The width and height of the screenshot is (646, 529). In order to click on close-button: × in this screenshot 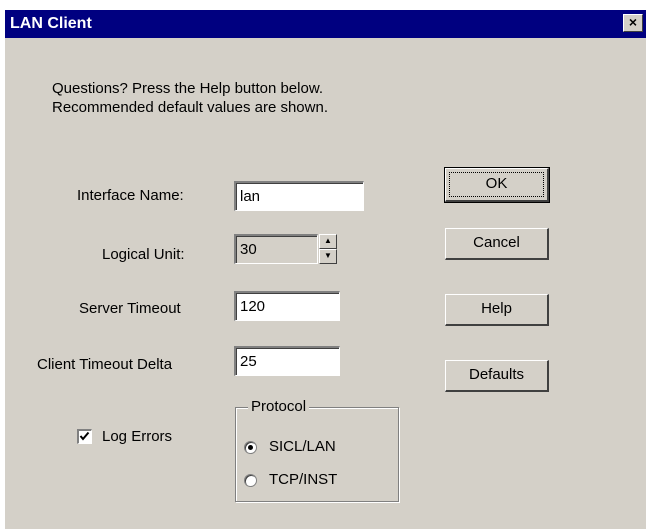, I will do `click(633, 23)`.